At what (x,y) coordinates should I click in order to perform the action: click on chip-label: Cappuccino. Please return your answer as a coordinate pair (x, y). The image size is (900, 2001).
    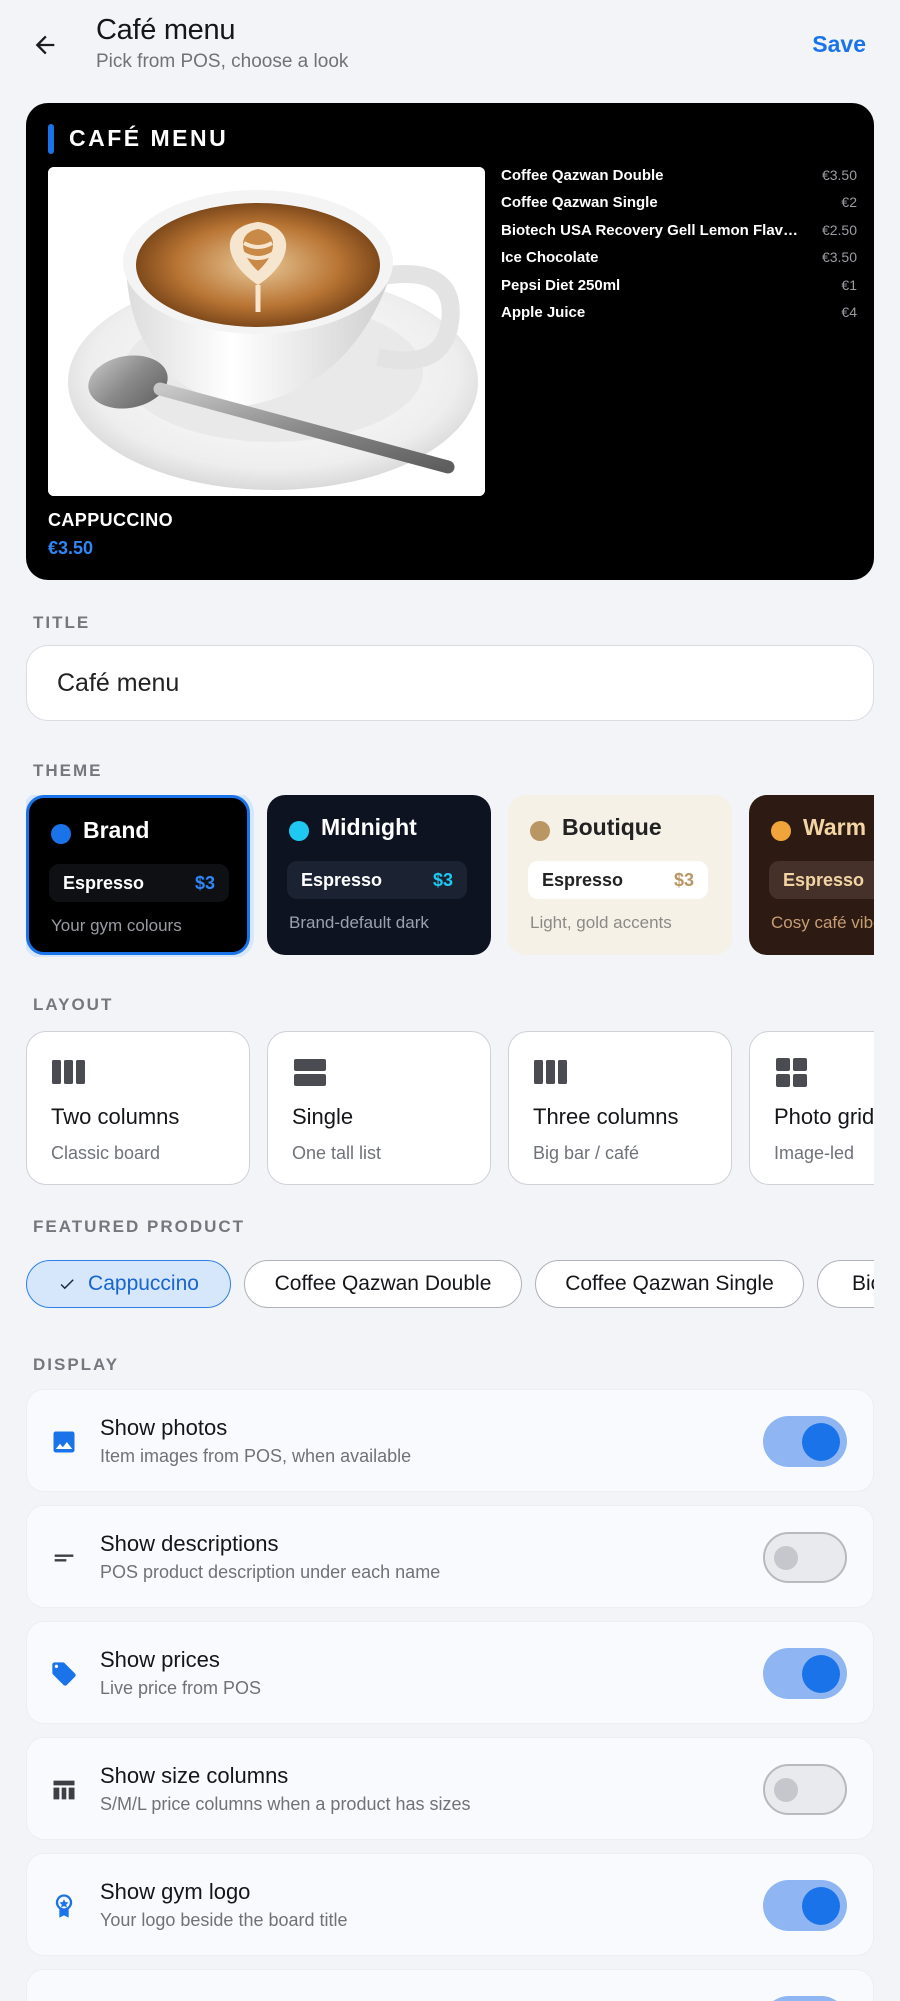
    Looking at the image, I should click on (143, 1283).